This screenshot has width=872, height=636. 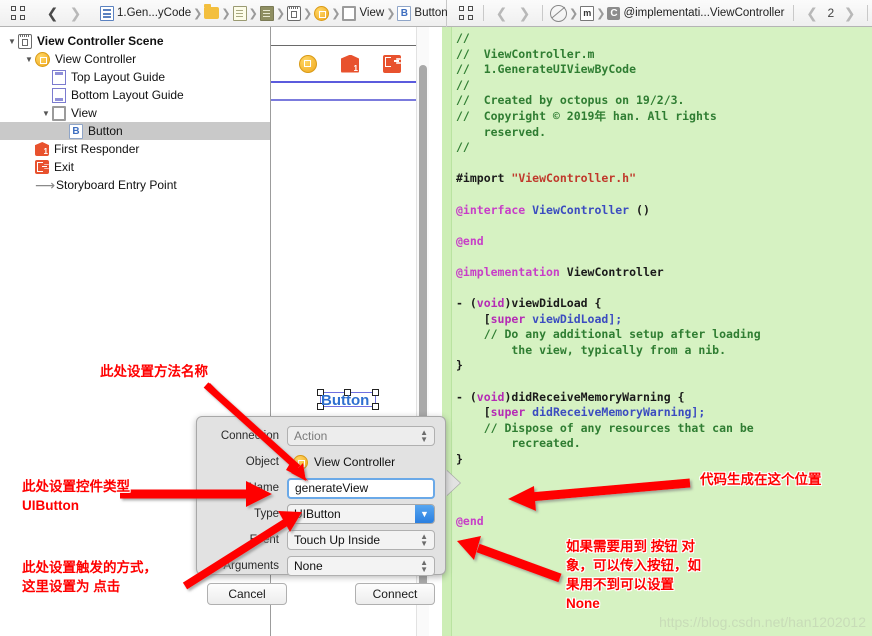 I want to click on arrow-to-event-field, so click(x=242, y=550).